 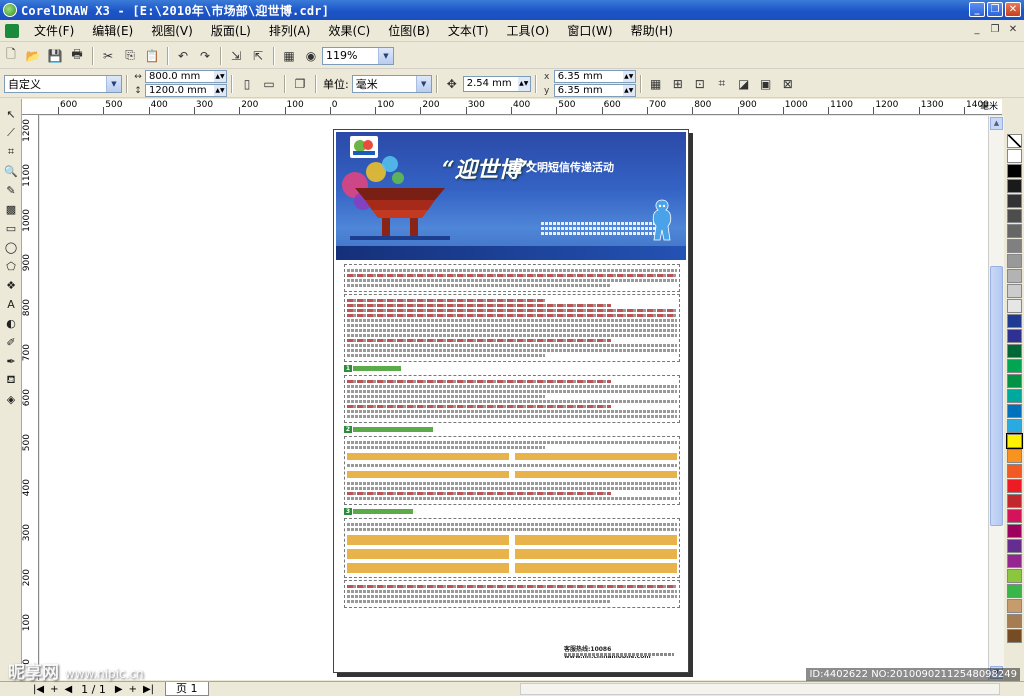 What do you see at coordinates (652, 30) in the screenshot?
I see `menu-help: 帮助(H)` at bounding box center [652, 30].